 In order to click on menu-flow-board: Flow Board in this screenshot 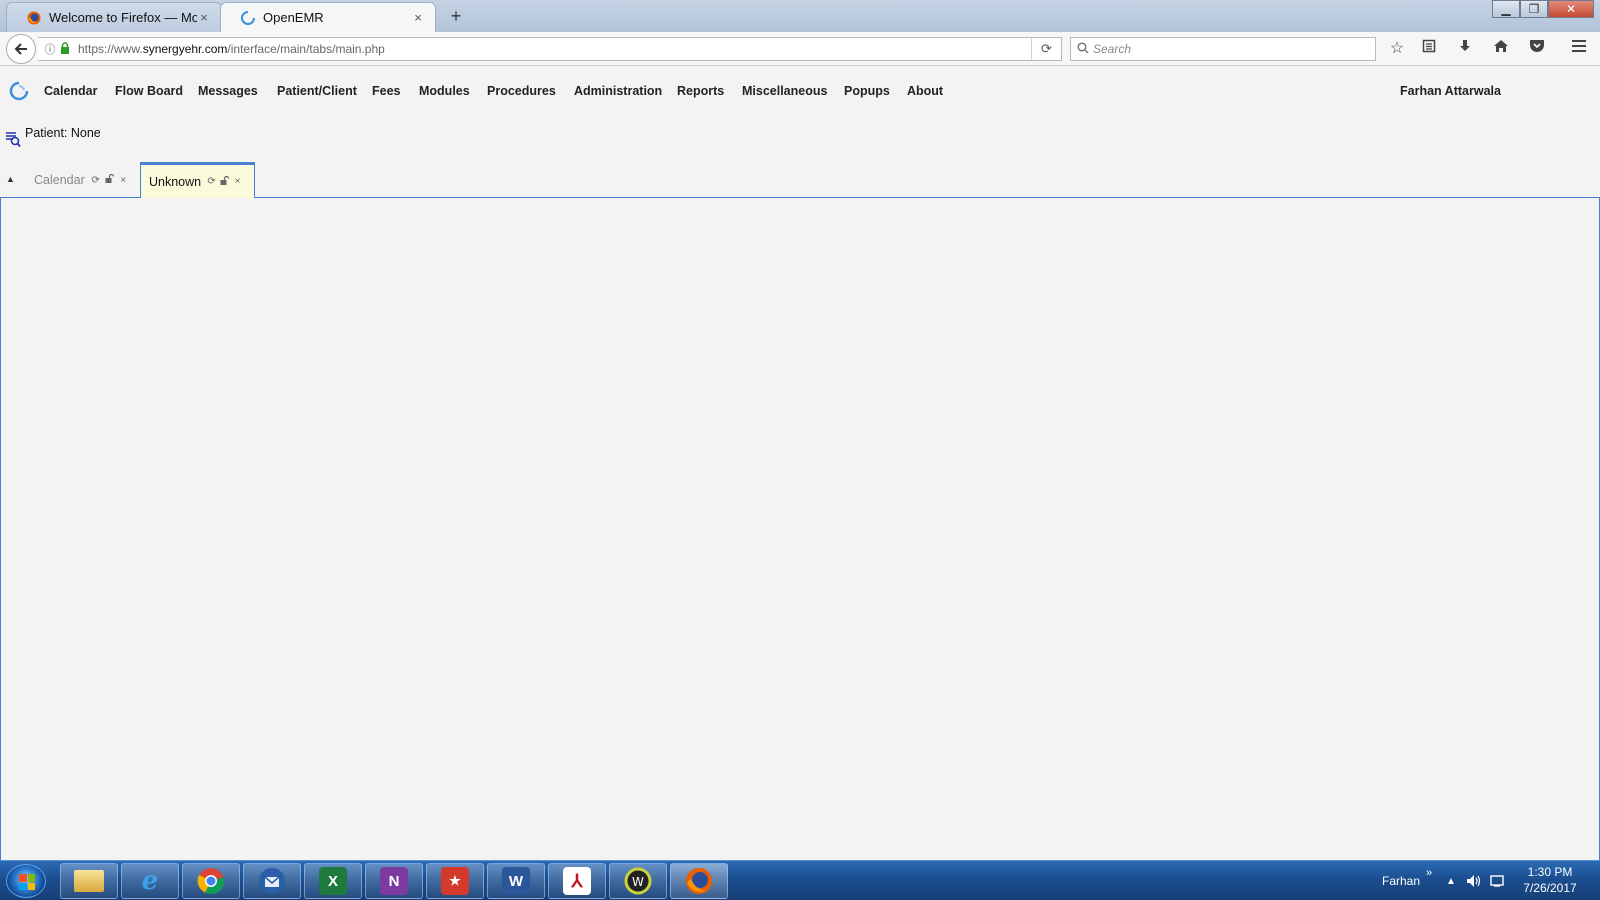, I will do `click(149, 91)`.